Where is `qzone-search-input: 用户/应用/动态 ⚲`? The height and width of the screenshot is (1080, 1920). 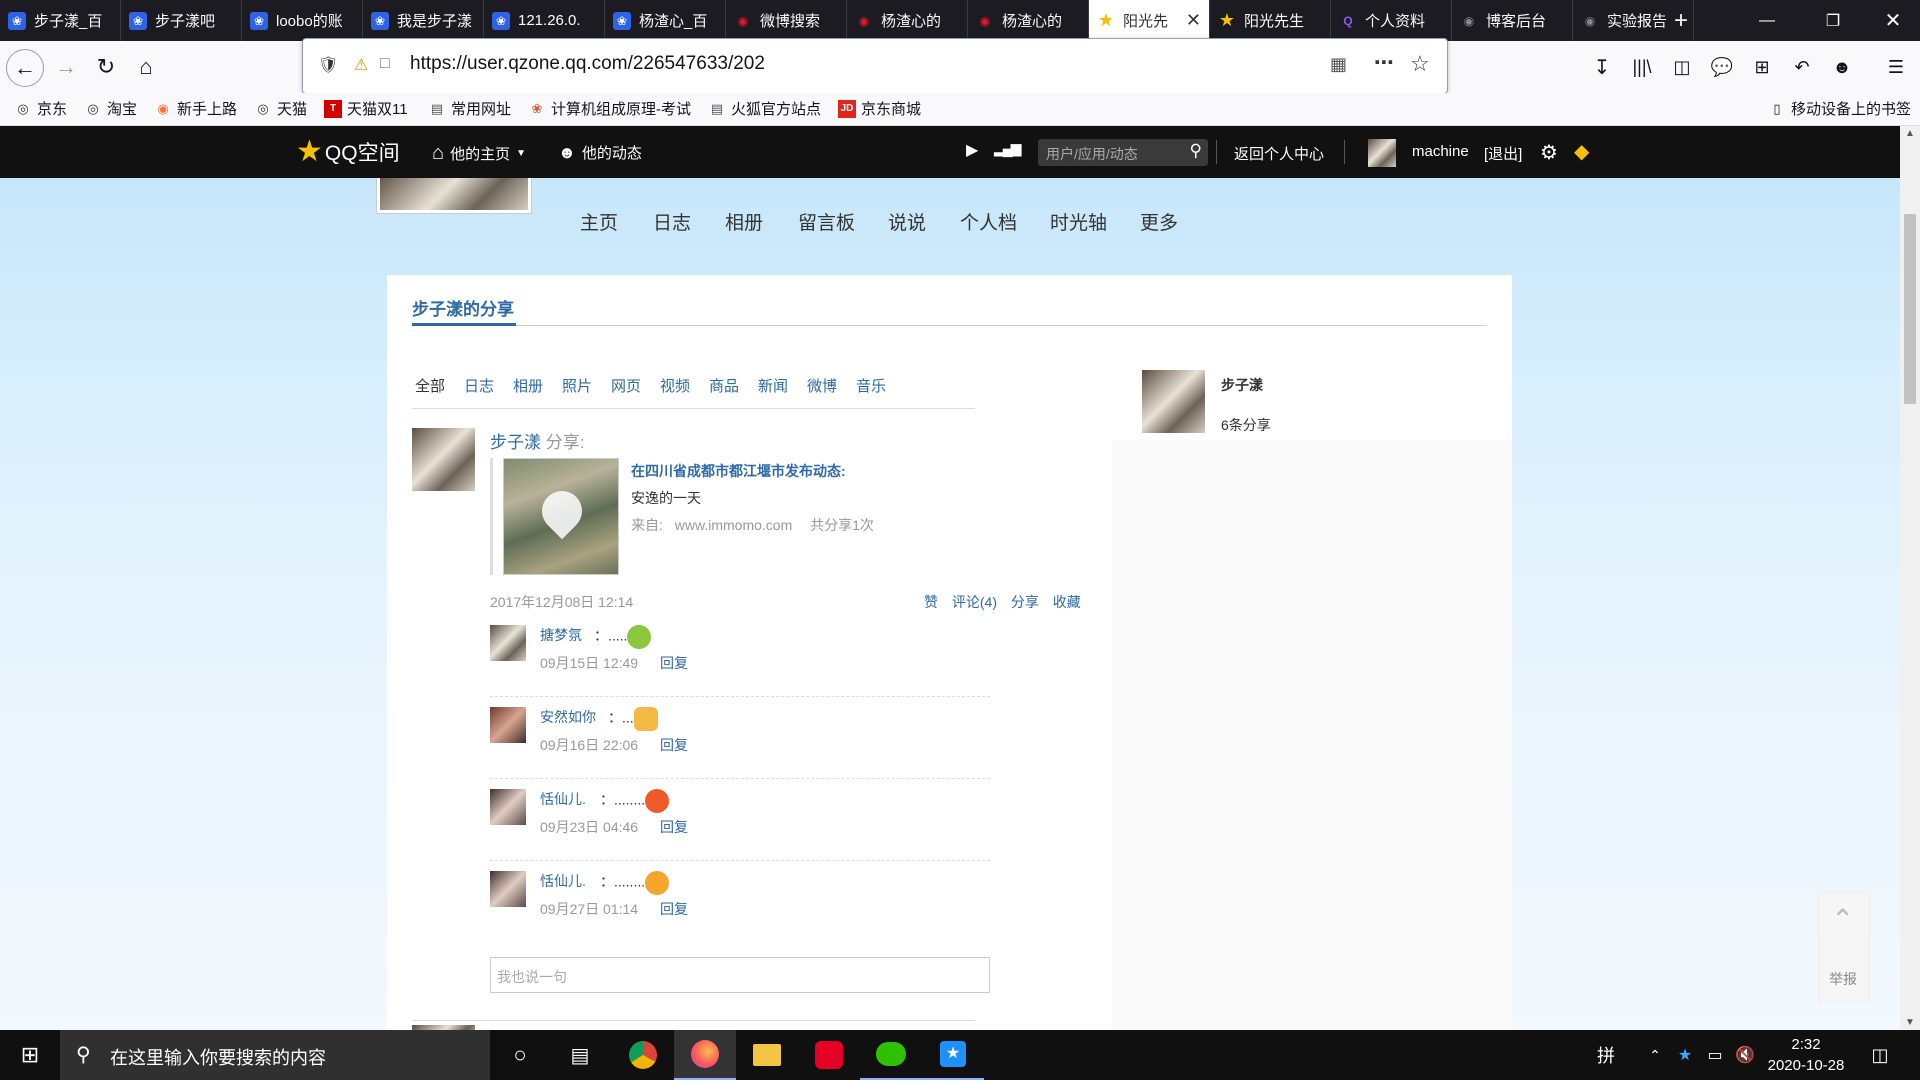 qzone-search-input: 用户/应用/动态 ⚲ is located at coordinates (1123, 152).